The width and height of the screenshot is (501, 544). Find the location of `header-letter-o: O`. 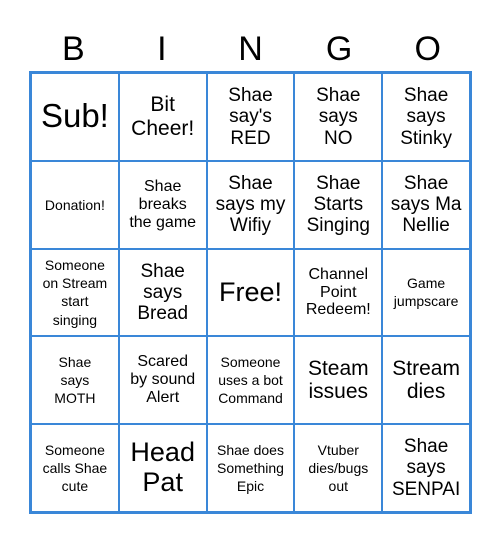

header-letter-o: O is located at coordinates (427, 49).